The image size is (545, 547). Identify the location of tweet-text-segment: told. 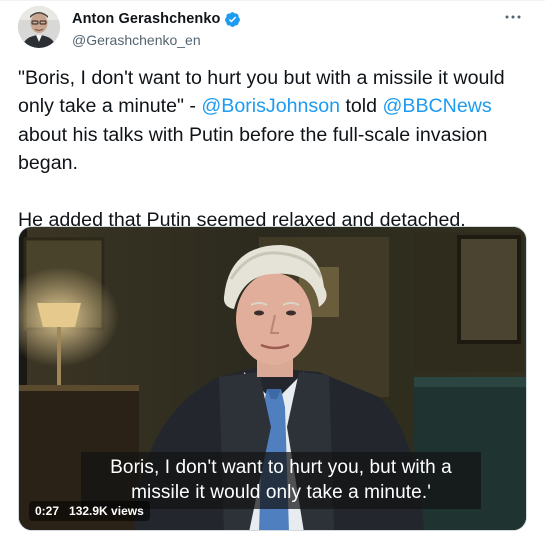
(361, 106).